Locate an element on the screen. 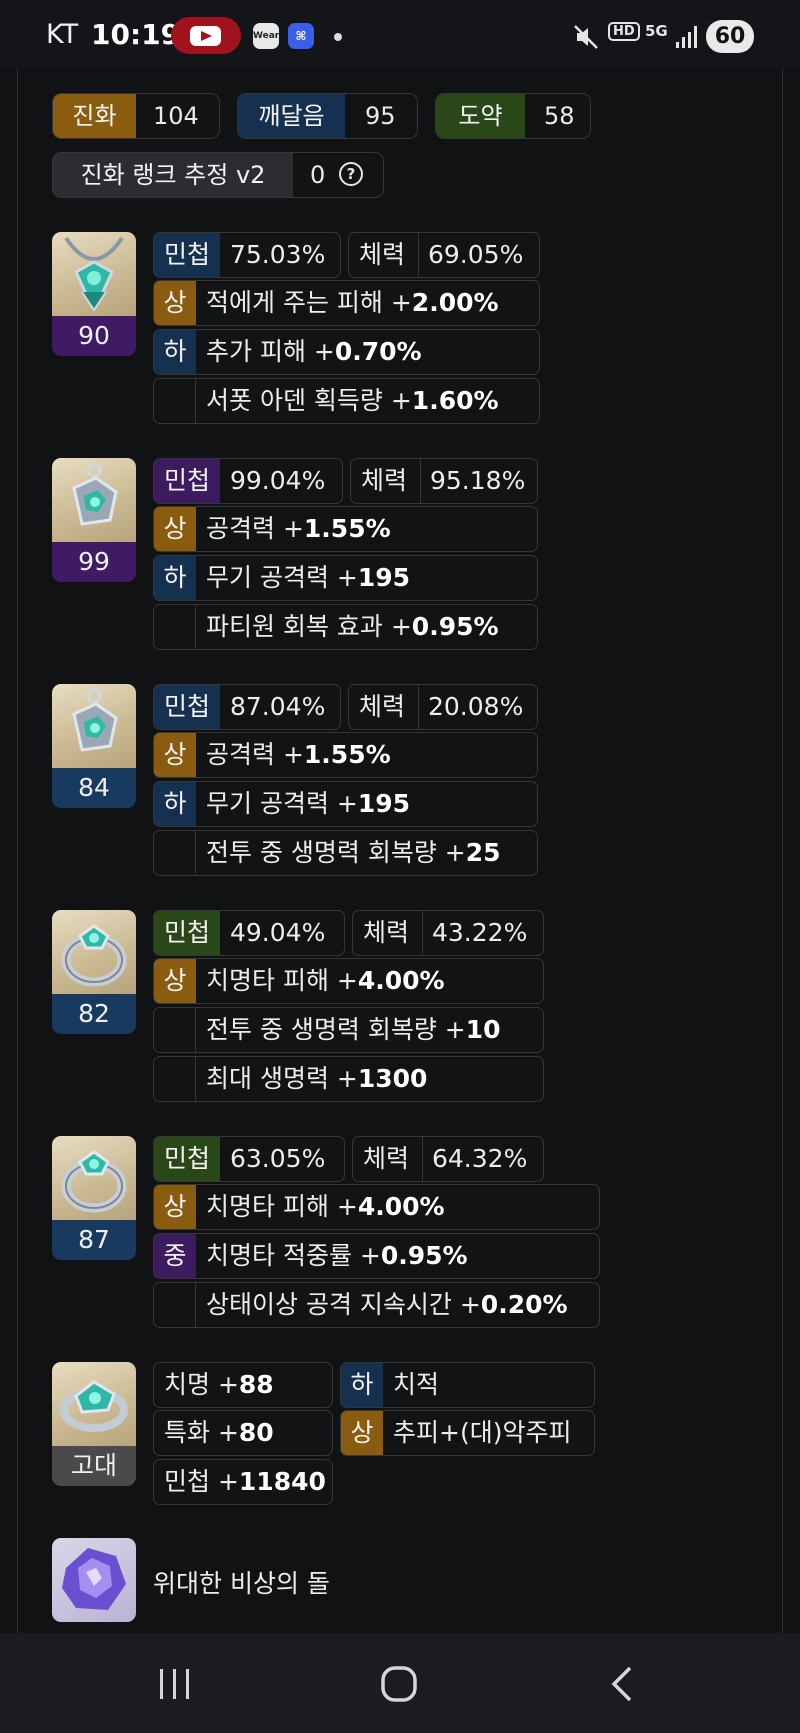 Image resolution: width=800 pixels, height=1733 pixels. earring-thumbnail: 99 is located at coordinates (94, 520).